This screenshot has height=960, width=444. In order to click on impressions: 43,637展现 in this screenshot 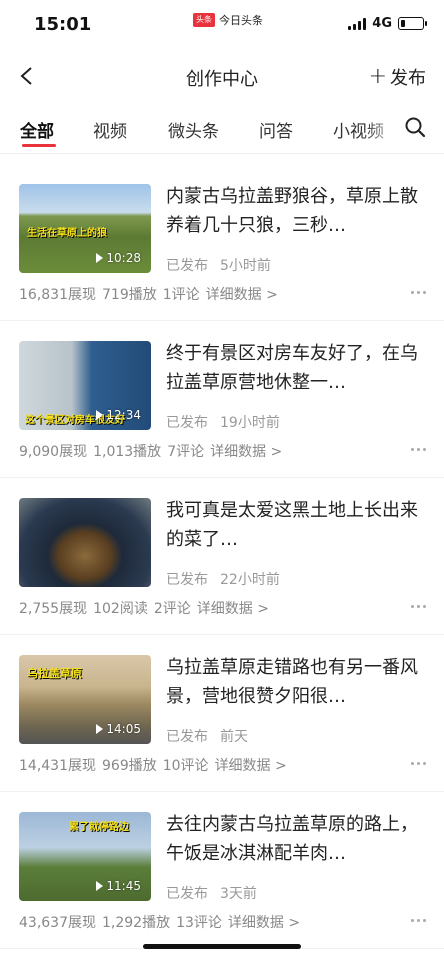, I will do `click(57, 923)`.